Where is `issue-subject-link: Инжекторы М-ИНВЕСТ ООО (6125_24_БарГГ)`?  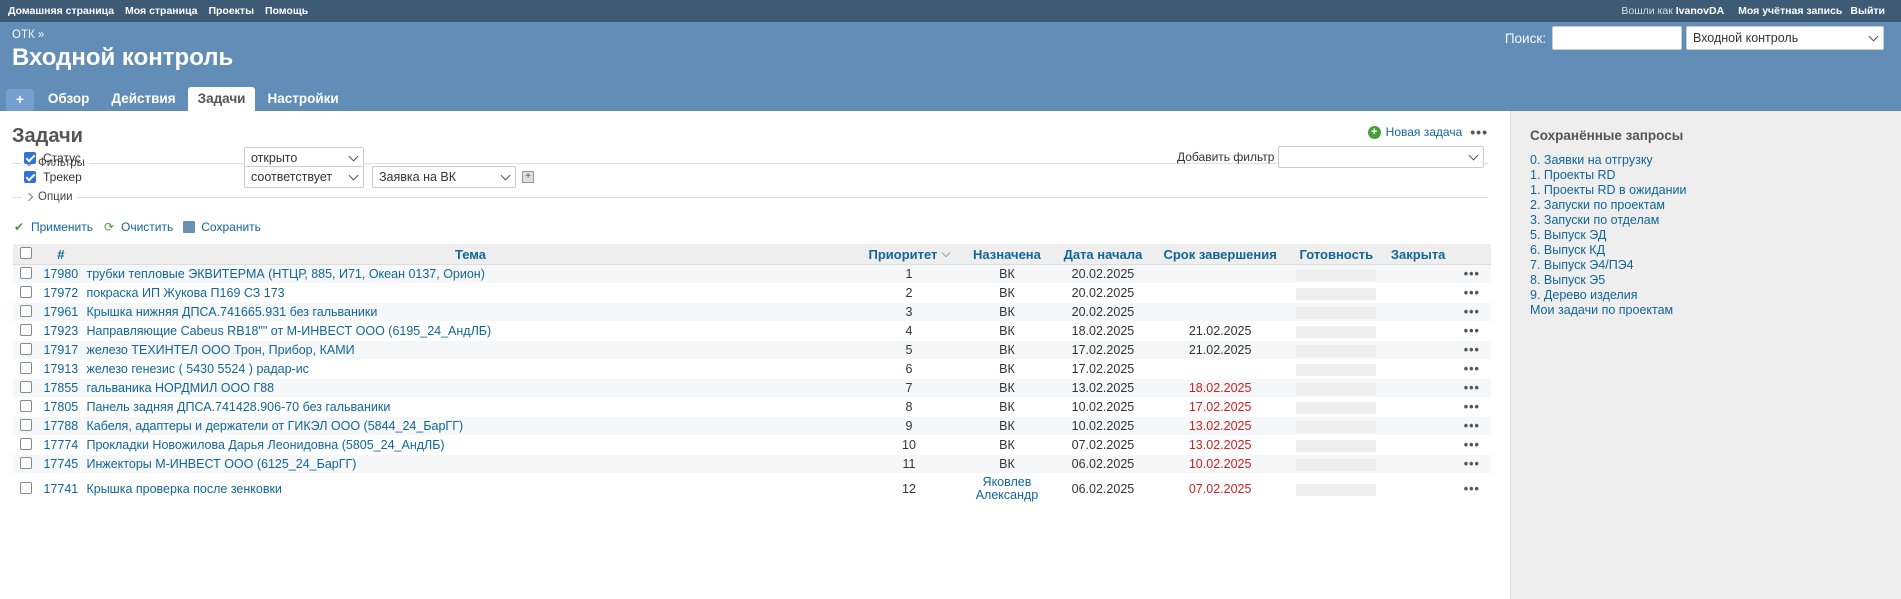
issue-subject-link: Инжекторы М-ИНВЕСТ ООО (6125_24_БарГГ) is located at coordinates (221, 464).